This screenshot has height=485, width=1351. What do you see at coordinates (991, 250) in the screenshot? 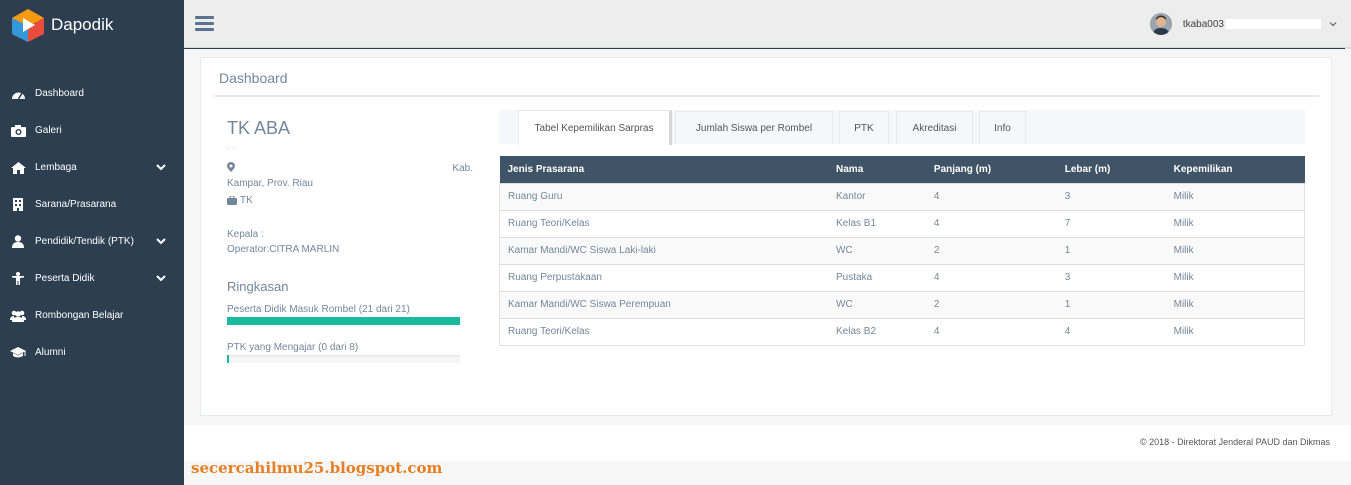
I see `table-cell: 2` at bounding box center [991, 250].